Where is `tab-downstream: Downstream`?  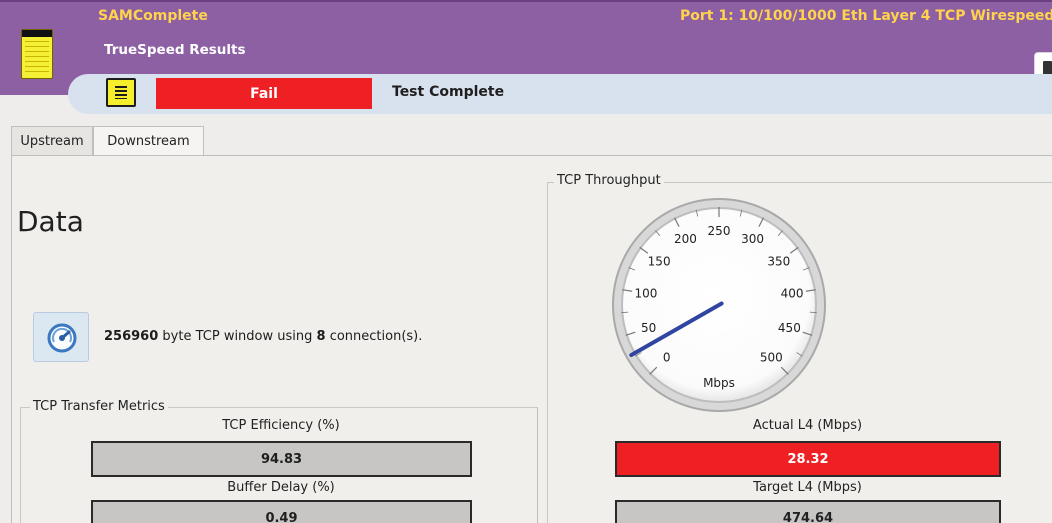 tab-downstream: Downstream is located at coordinates (148, 141).